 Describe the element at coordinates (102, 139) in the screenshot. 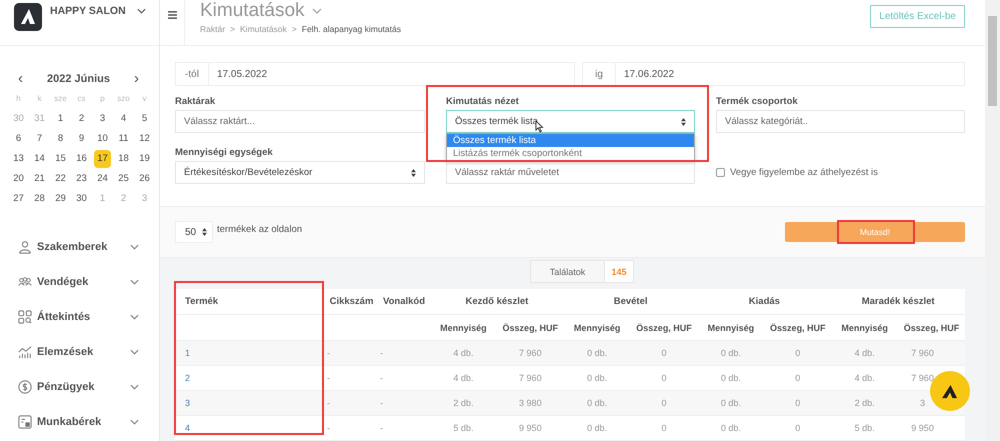

I see `calendar-day: 10` at that location.